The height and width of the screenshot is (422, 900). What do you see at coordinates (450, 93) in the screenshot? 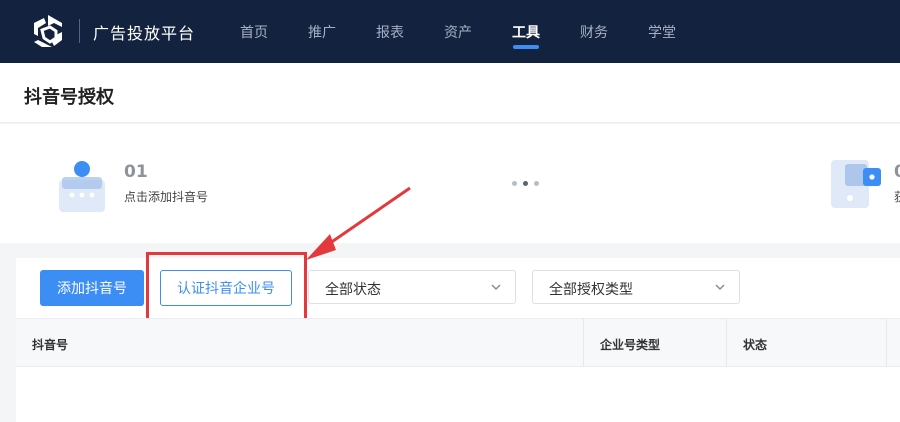
I see `page-header: 抖音号授权` at bounding box center [450, 93].